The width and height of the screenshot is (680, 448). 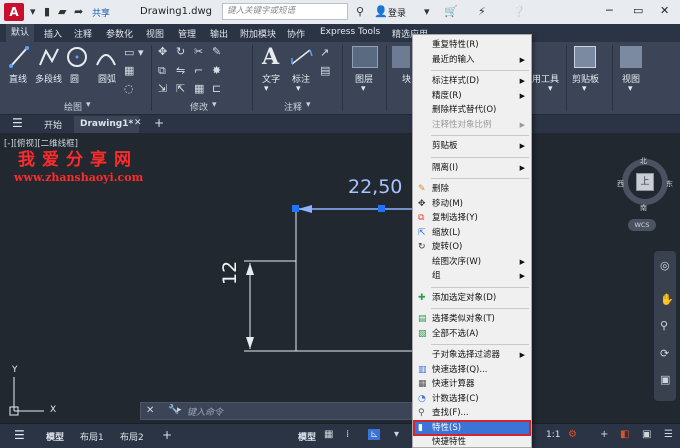 What do you see at coordinates (472, 45) in the screenshot?
I see `context-menu-item: 重复特性(R)` at bounding box center [472, 45].